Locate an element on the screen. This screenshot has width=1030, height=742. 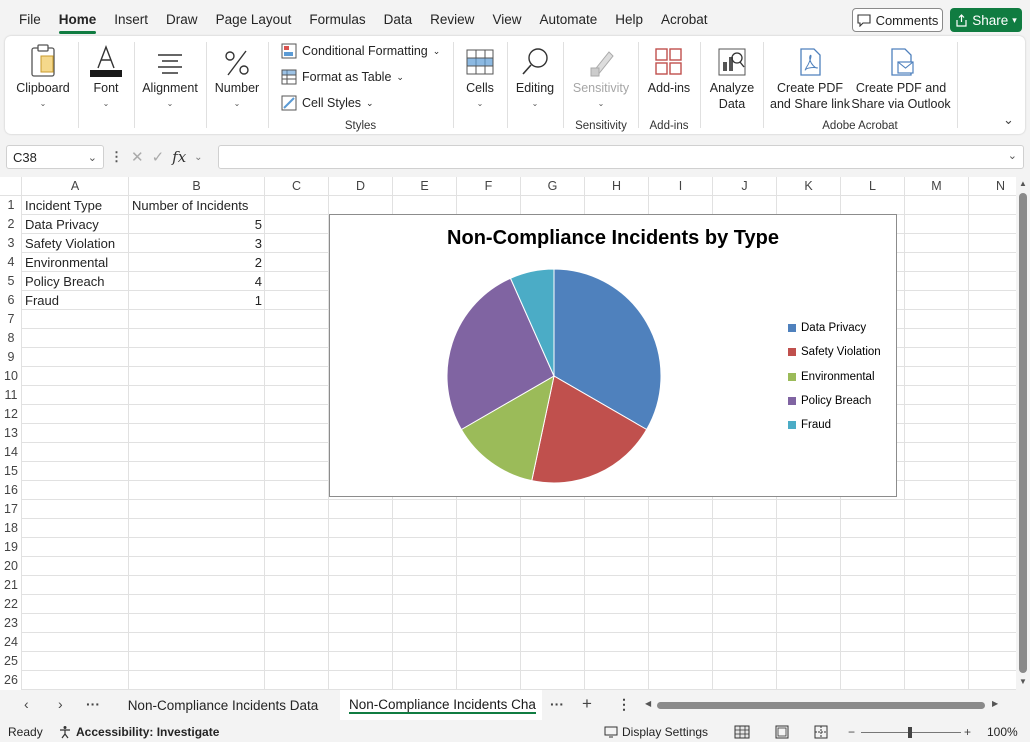
row-header: 7 is located at coordinates (11, 319).